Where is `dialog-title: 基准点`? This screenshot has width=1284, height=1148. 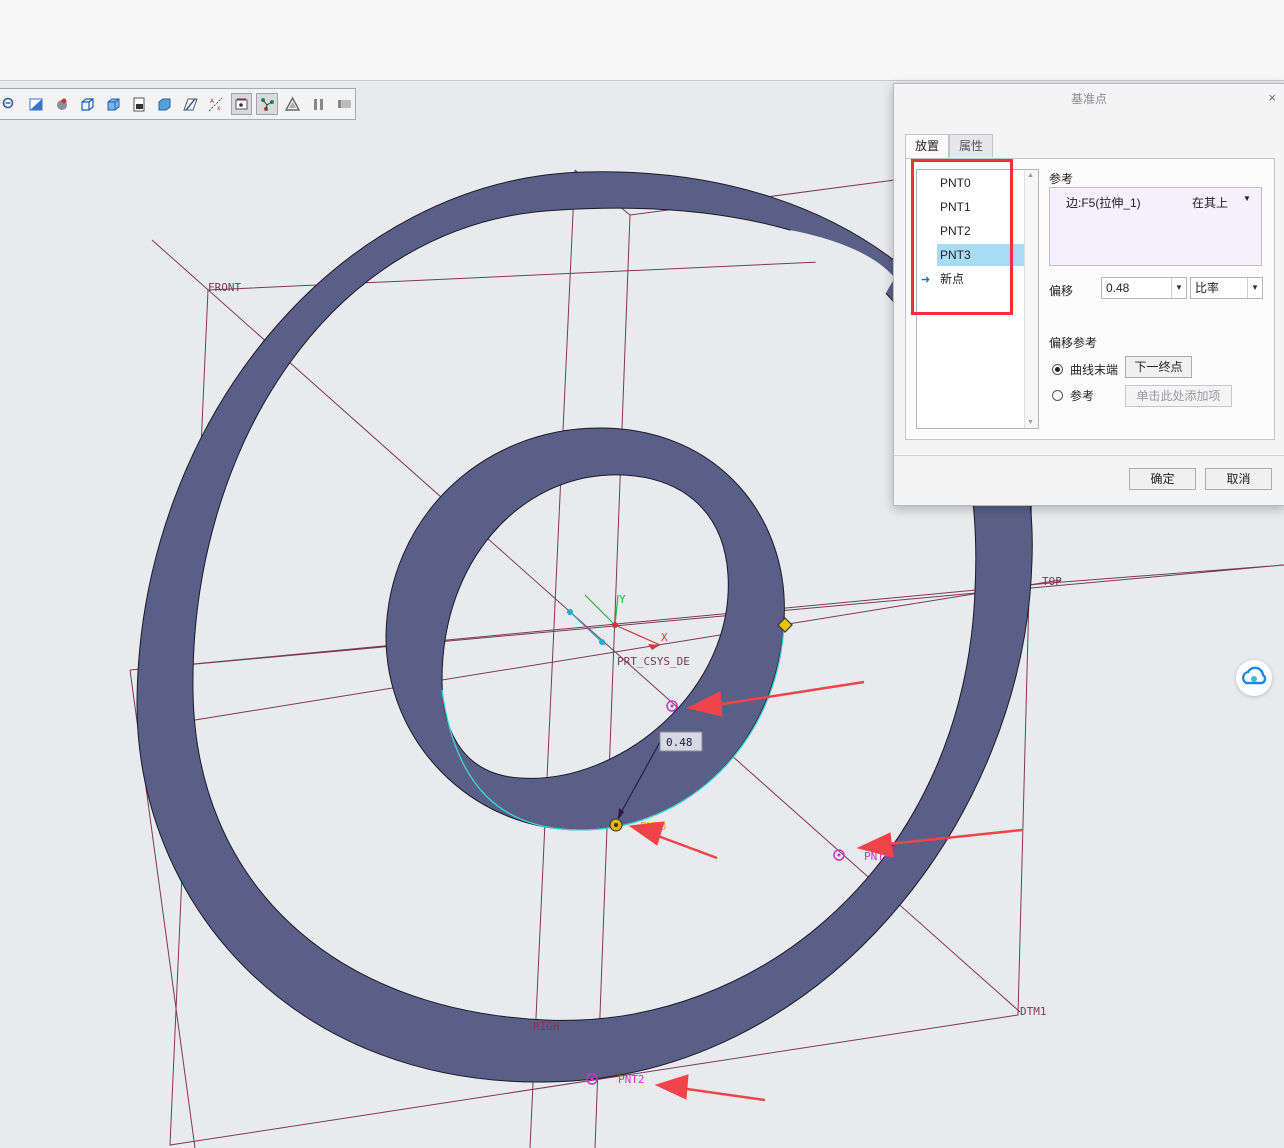
dialog-title: 基准点 is located at coordinates (1088, 99).